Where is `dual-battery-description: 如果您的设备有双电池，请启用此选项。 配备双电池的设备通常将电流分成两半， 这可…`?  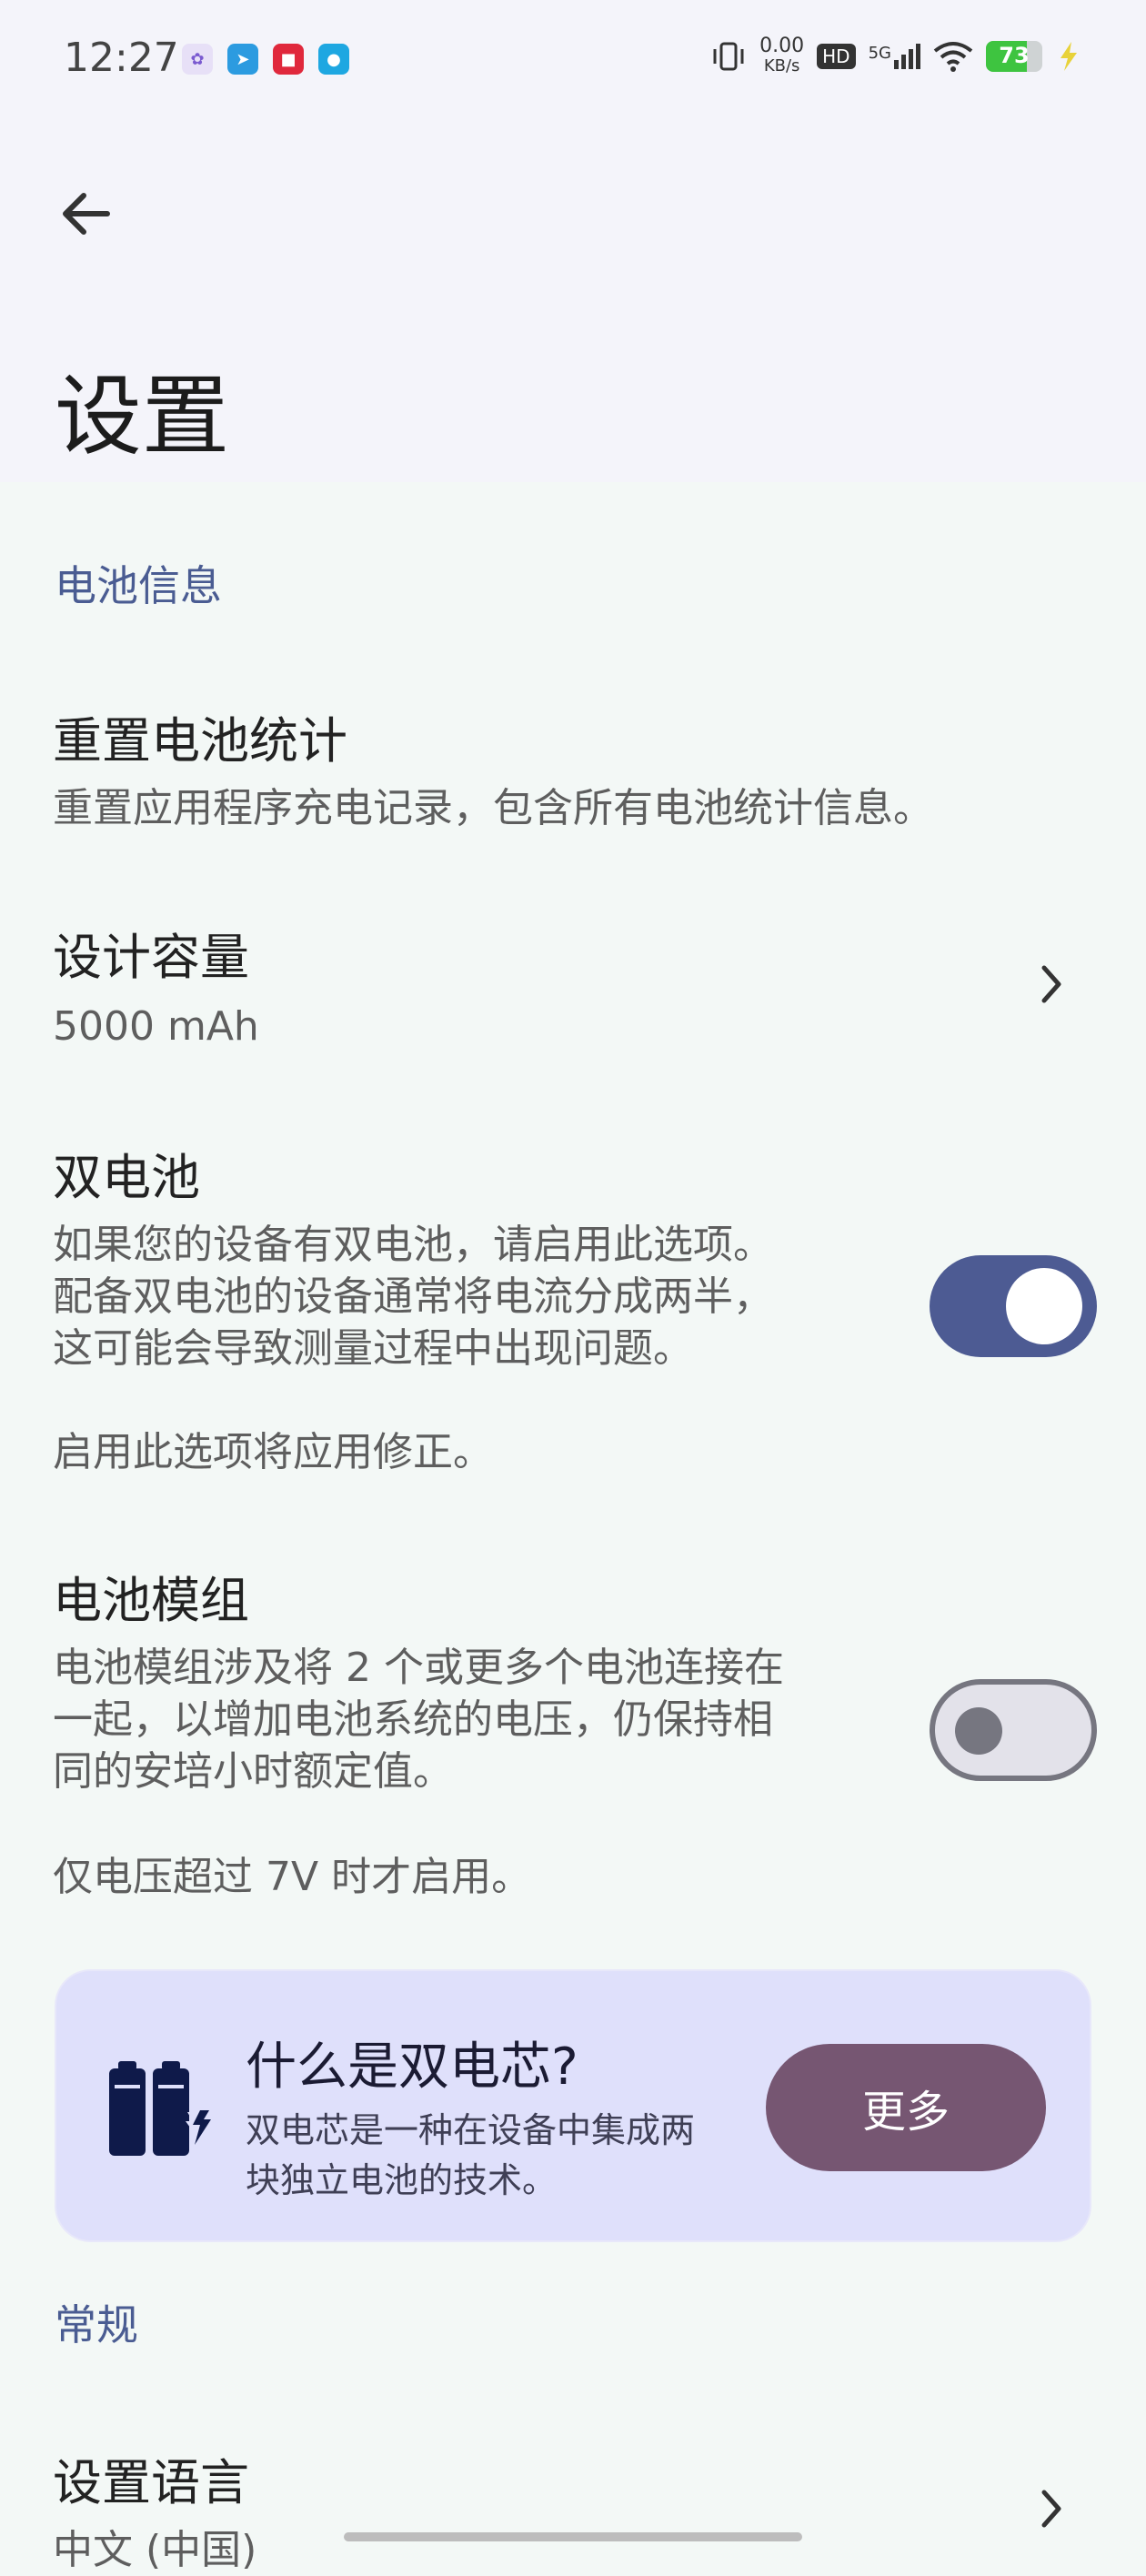 dual-battery-description: 如果您的设备有双电池，请启用此选项。 配备双电池的设备通常将电流分成两半， 这可… is located at coordinates (413, 1296).